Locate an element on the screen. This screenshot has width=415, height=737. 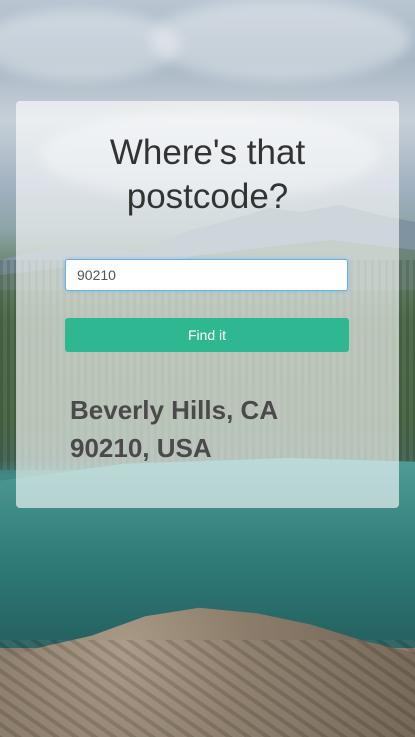
result-line2: 90210, USA is located at coordinates (141, 448).